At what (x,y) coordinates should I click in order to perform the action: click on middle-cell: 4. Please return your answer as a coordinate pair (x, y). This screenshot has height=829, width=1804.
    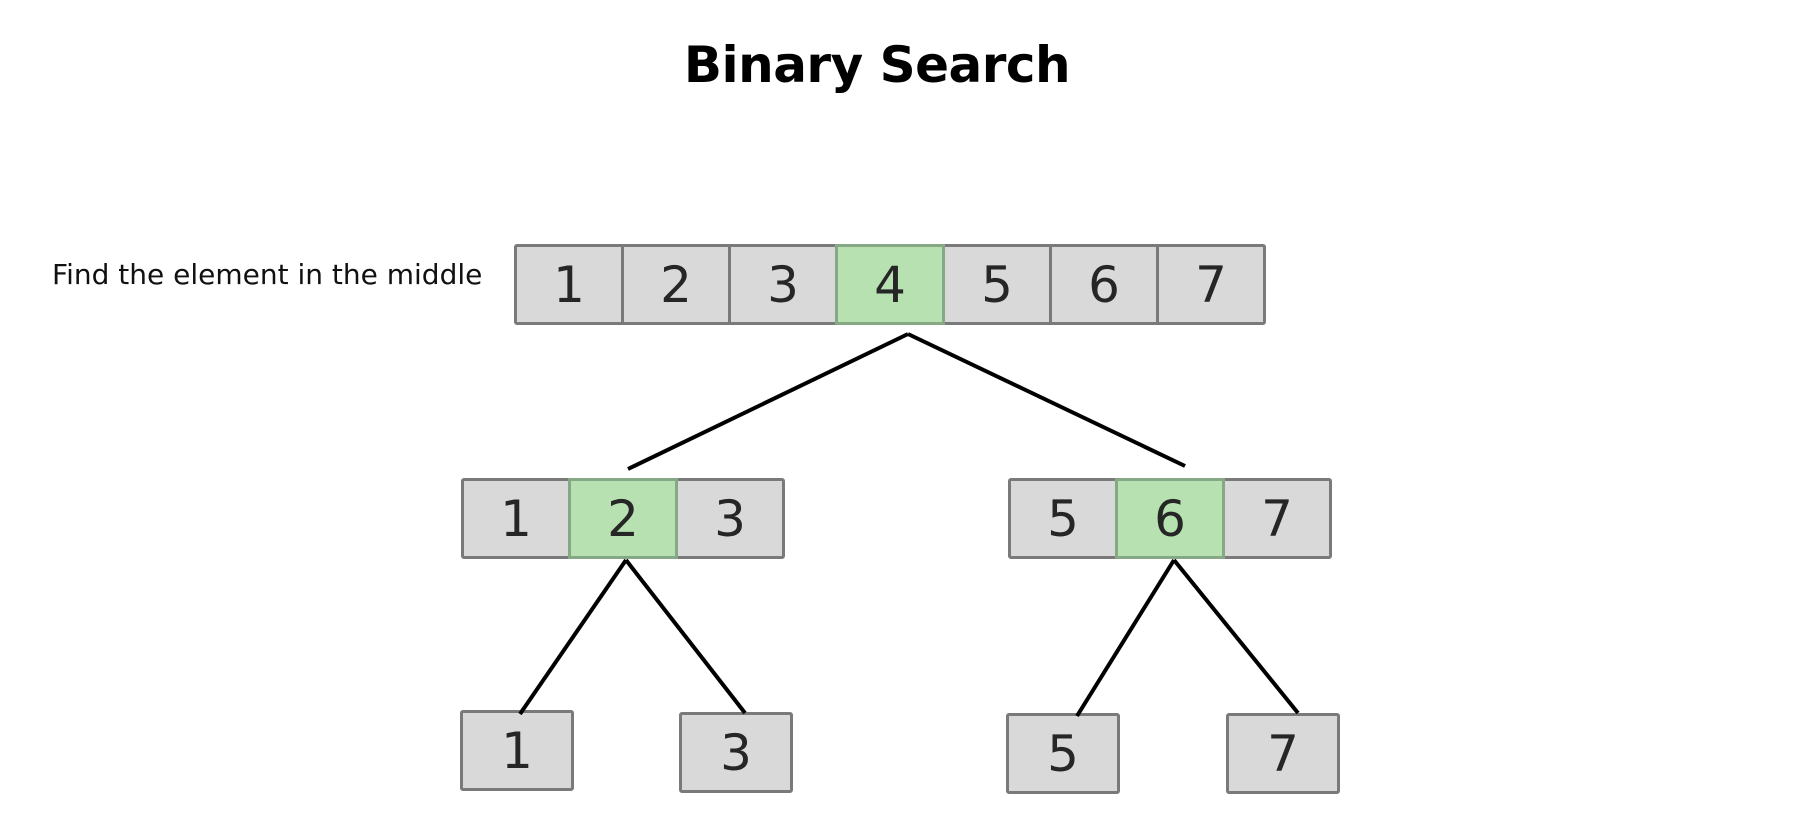
    Looking at the image, I should click on (890, 284).